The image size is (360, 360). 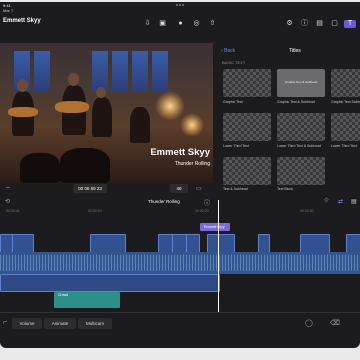 What do you see at coordinates (326, 201) in the screenshot?
I see `snapping-icon: ⟐` at bounding box center [326, 201].